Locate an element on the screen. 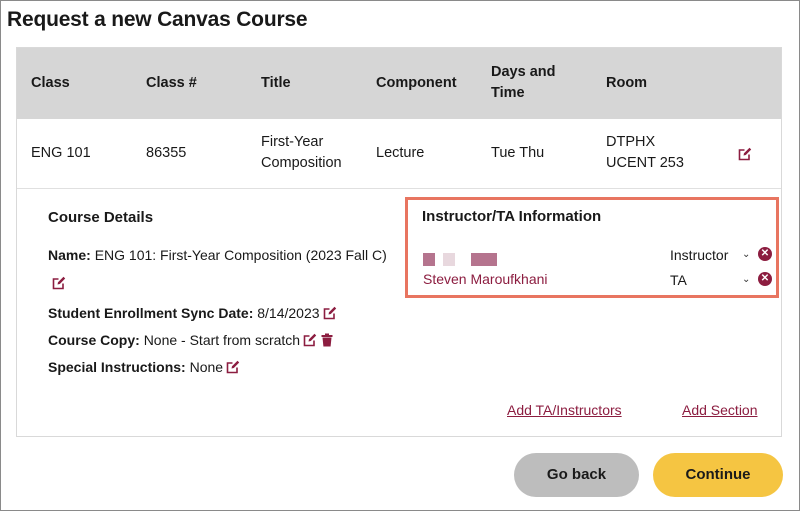 Image resolution: width=800 pixels, height=511 pixels. cell-component: Lecture is located at coordinates (400, 153).